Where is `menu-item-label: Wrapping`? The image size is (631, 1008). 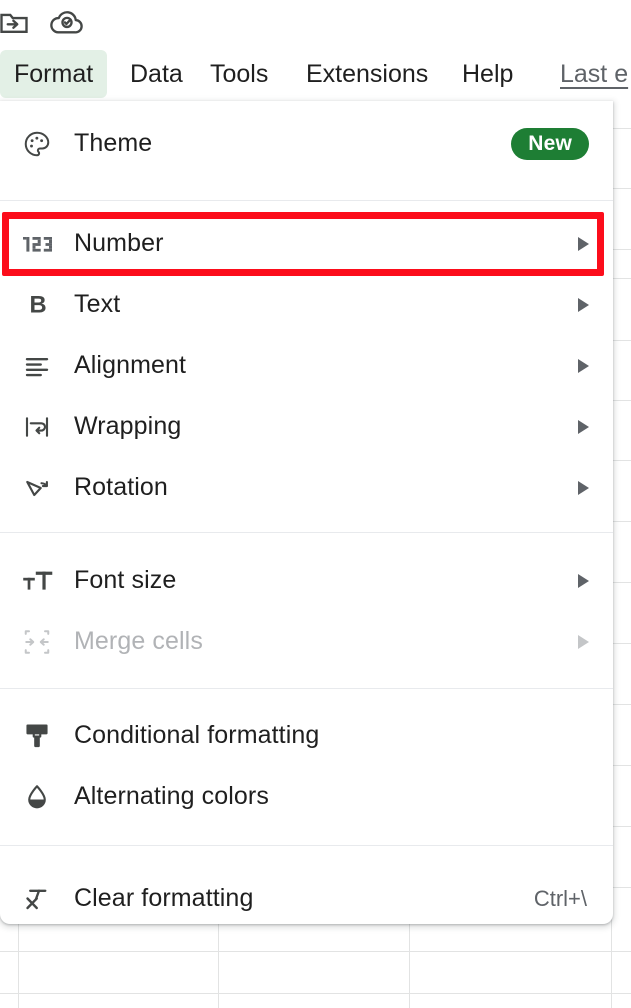
menu-item-label: Wrapping is located at coordinates (128, 426).